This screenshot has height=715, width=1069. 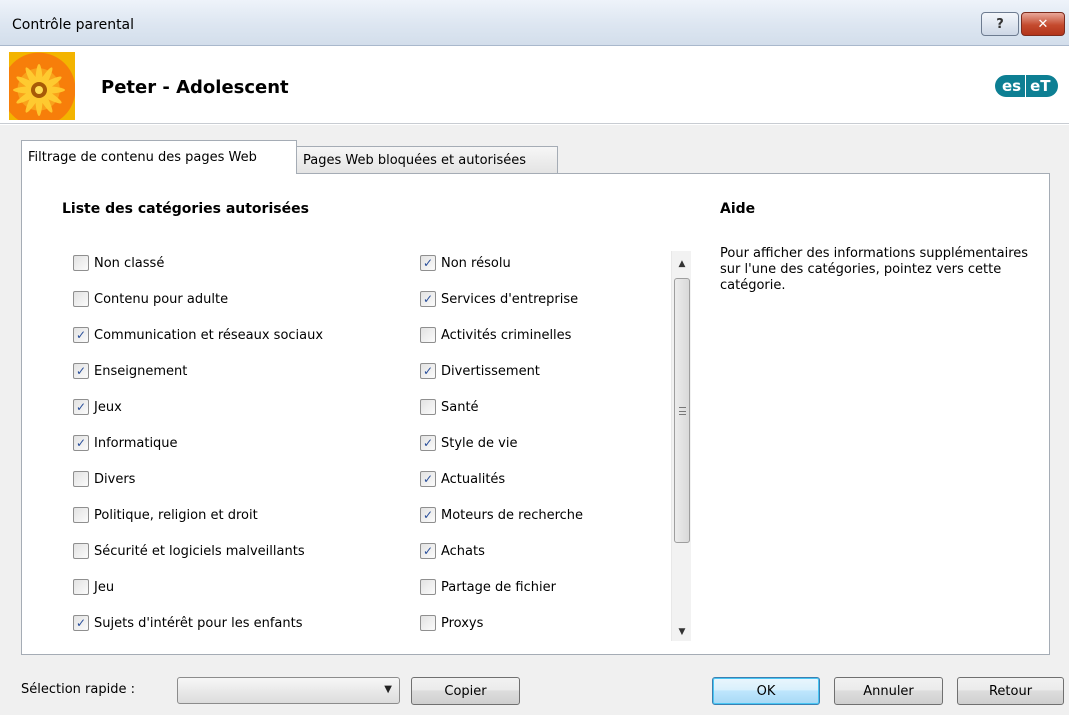 I want to click on category-checkbox-row: ✓ Informatique, so click(x=125, y=443).